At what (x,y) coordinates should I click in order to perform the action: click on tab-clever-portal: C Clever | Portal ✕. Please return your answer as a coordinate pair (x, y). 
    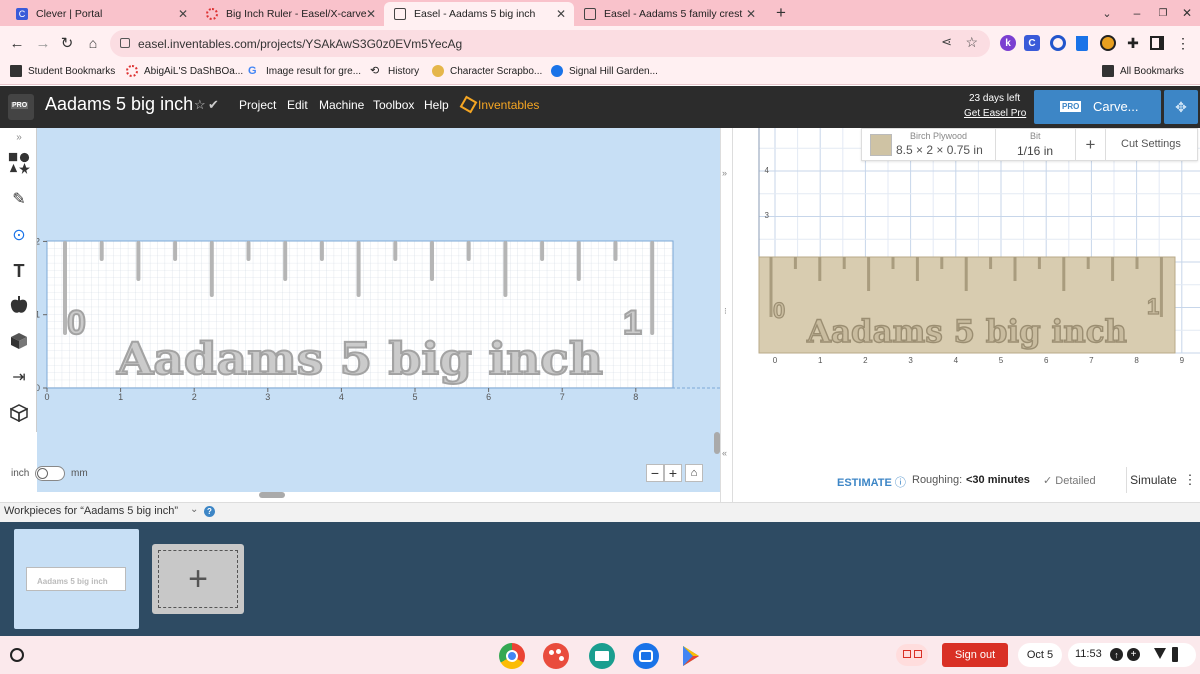
    Looking at the image, I should click on (101, 14).